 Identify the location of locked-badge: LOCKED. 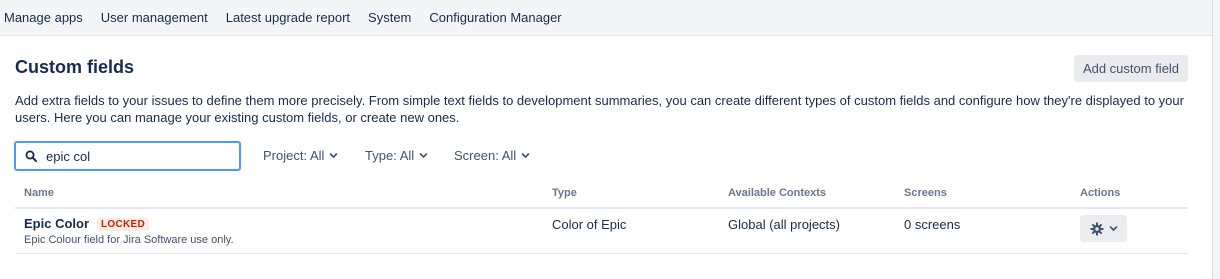
(123, 224).